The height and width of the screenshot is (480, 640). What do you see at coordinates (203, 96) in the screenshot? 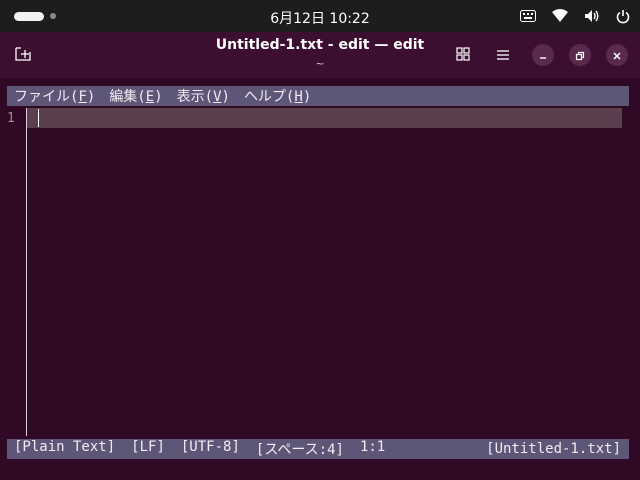
I see `menu-view: 表示(V)` at bounding box center [203, 96].